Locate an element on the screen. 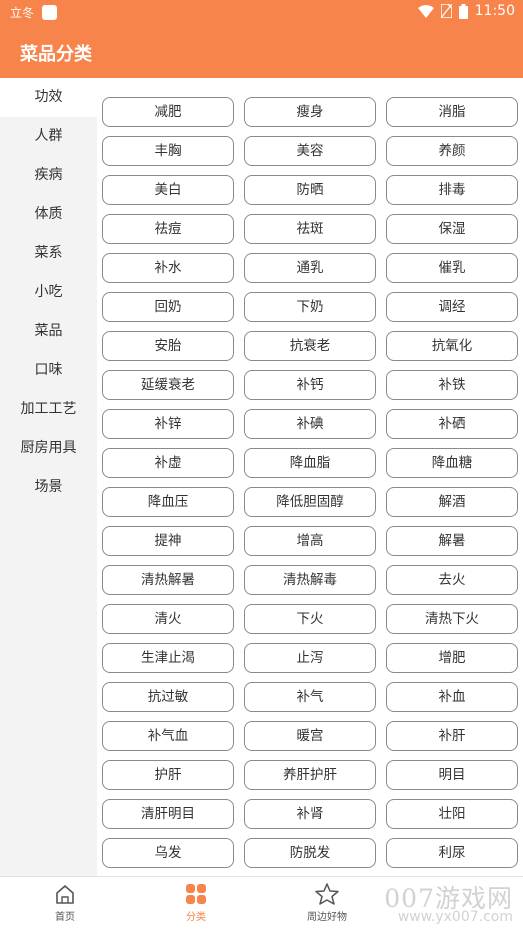 This screenshot has width=523, height=931. tag-button: 补锌 is located at coordinates (168, 424).